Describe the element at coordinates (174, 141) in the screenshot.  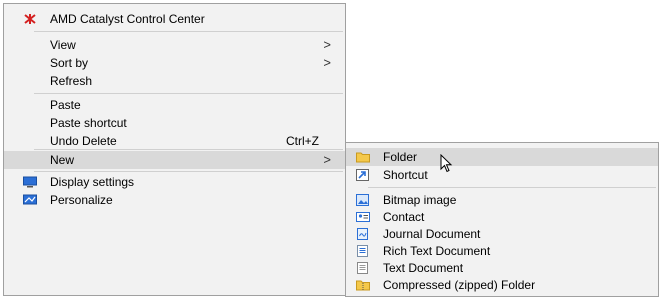
I see `menu-item-undo-delete: Undo Delete Ctrl+Z` at that location.